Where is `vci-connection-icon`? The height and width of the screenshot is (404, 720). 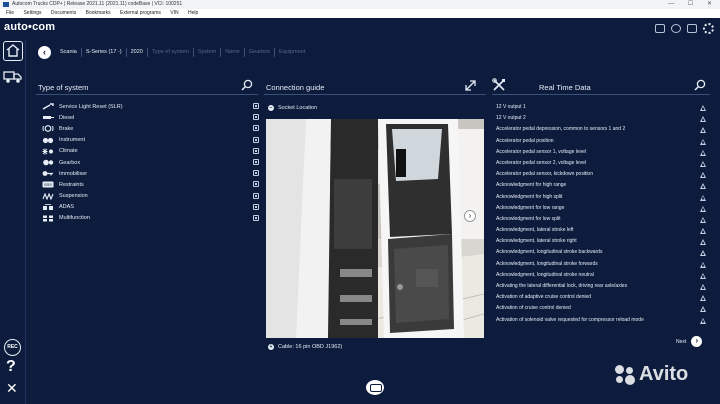
vci-connection-icon is located at coordinates (660, 28).